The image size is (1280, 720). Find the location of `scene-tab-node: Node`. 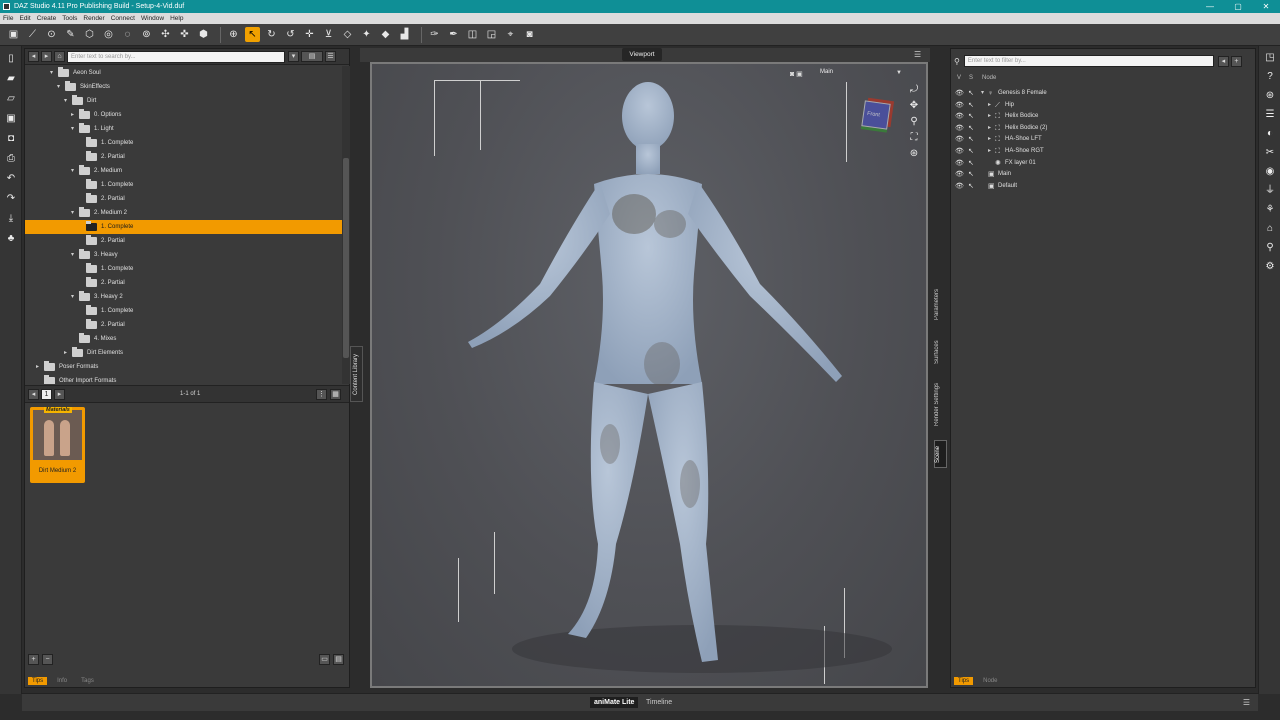

scene-tab-node: Node is located at coordinates (990, 681).